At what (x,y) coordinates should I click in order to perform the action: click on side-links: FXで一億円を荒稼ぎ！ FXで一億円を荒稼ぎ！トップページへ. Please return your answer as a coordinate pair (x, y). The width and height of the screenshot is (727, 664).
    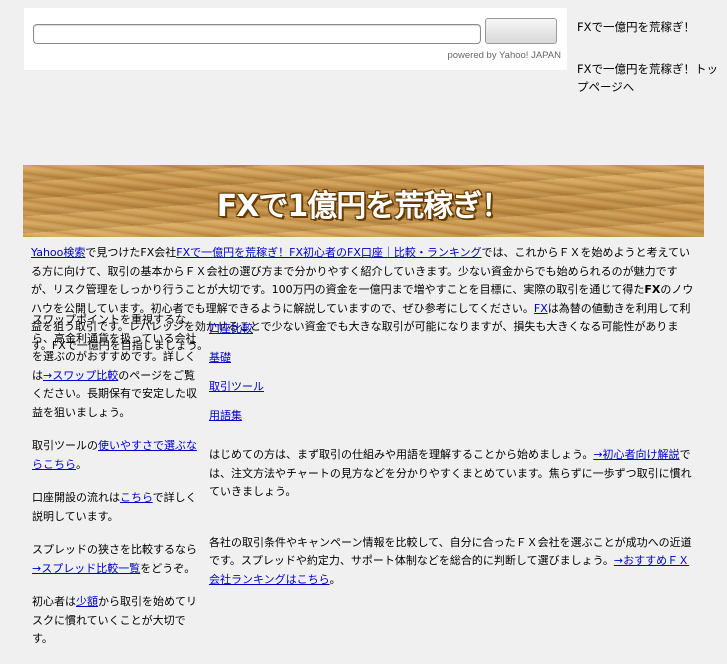
    Looking at the image, I should click on (649, 60).